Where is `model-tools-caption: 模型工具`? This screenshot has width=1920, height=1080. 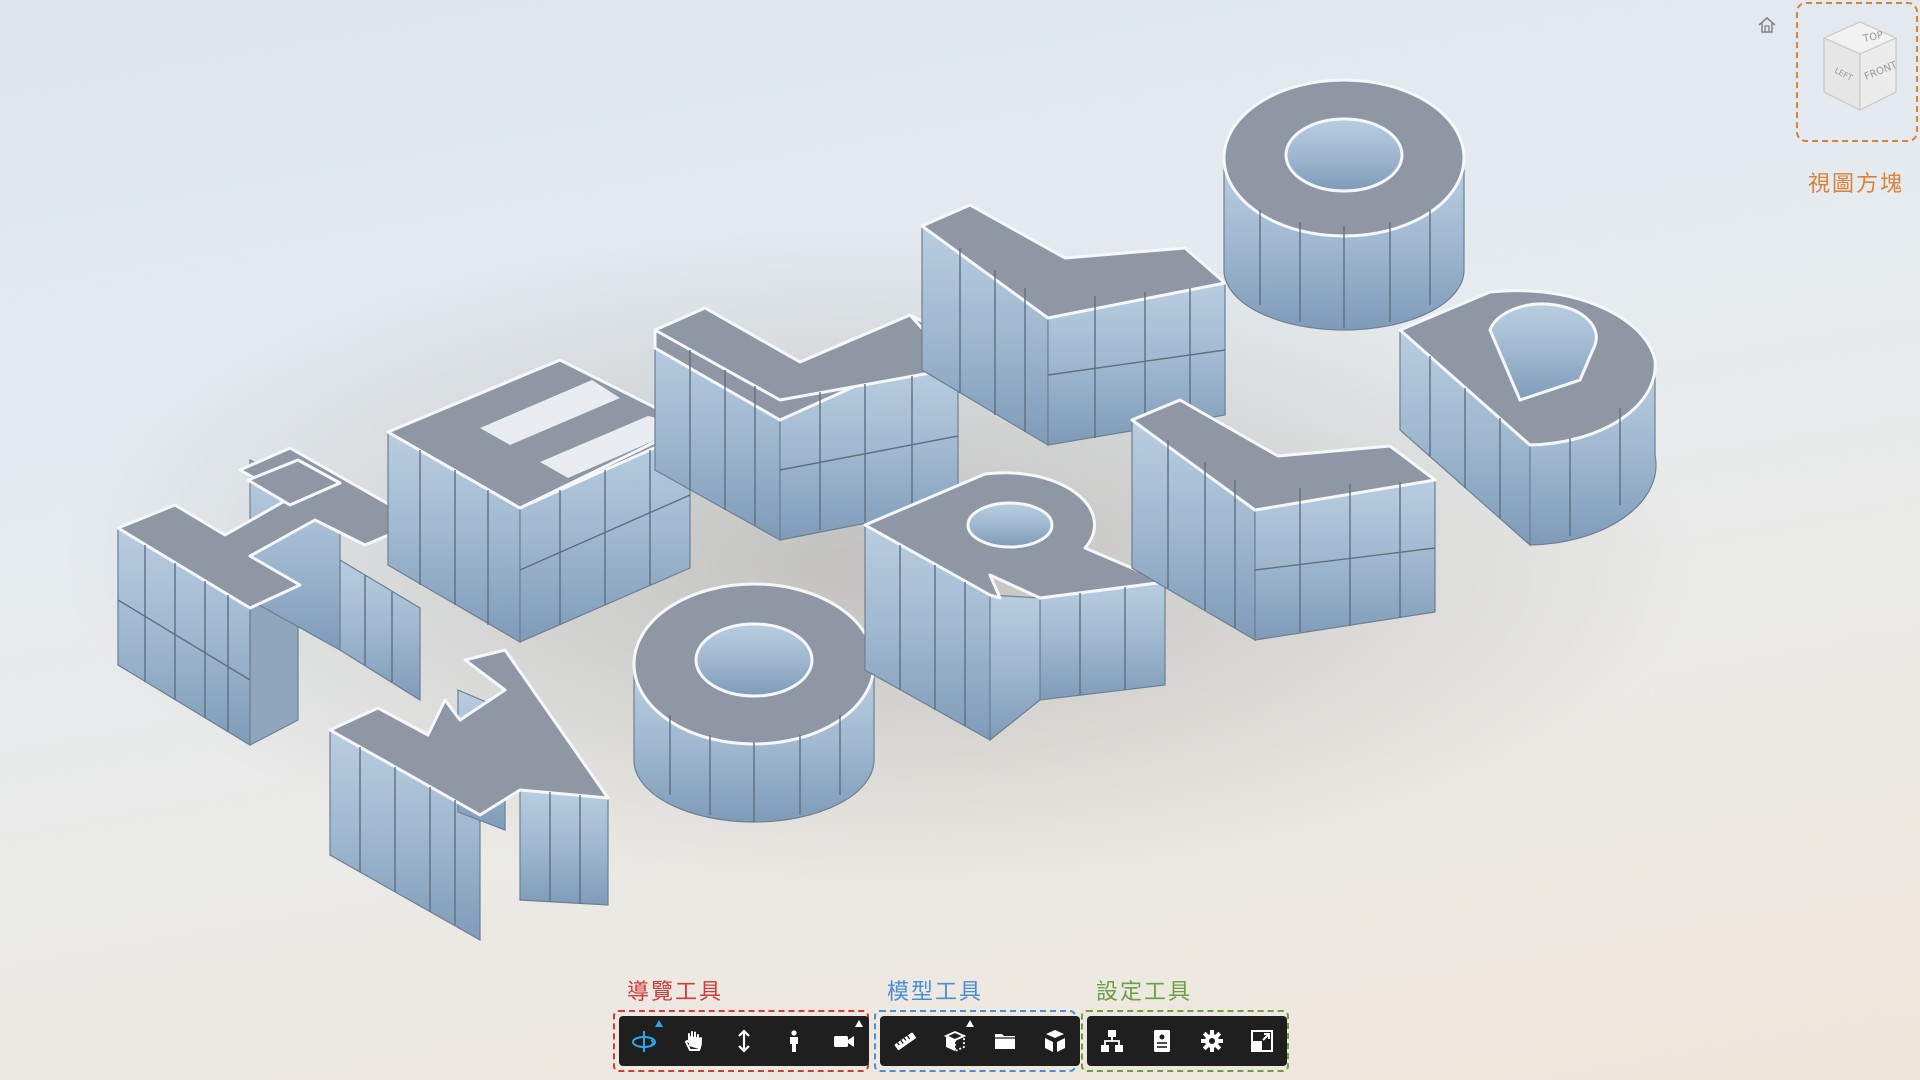 model-tools-caption: 模型工具 is located at coordinates (935, 992).